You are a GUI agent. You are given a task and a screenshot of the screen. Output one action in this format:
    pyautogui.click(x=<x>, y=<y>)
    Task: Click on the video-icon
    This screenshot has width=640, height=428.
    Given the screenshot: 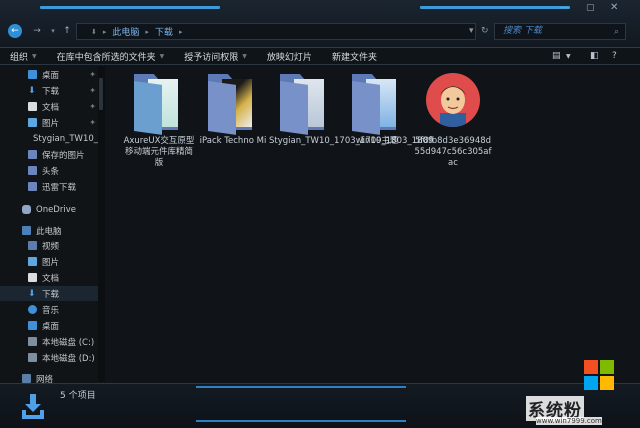 What is the action you would take?
    pyautogui.click(x=32, y=245)
    